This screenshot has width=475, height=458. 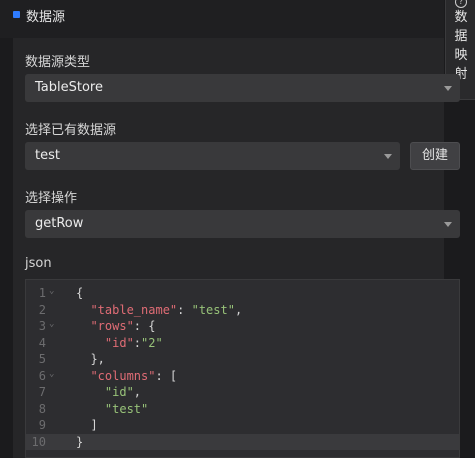 I want to click on json-punctuation: {, so click(x=80, y=293).